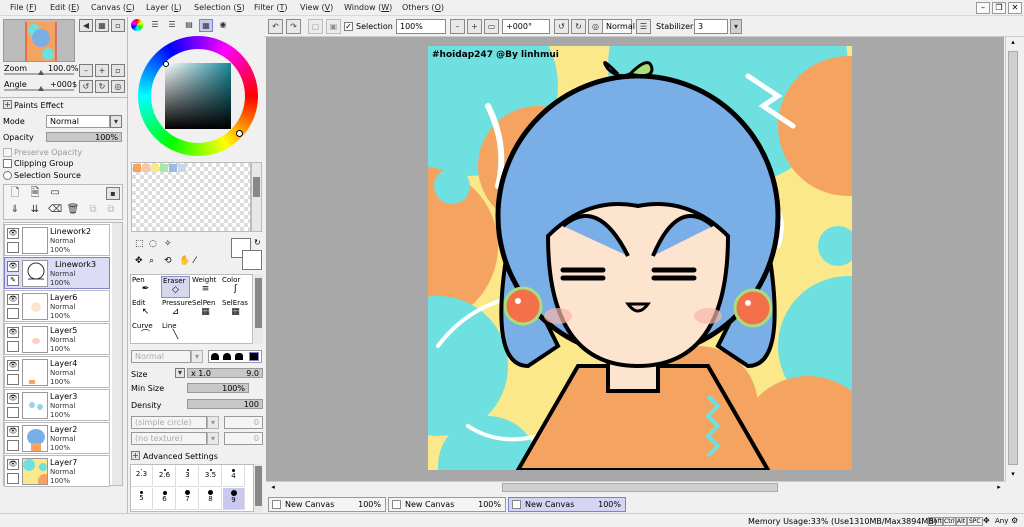  I want to click on canvas-hscrollbar: ◂ ▸, so click(636, 487).